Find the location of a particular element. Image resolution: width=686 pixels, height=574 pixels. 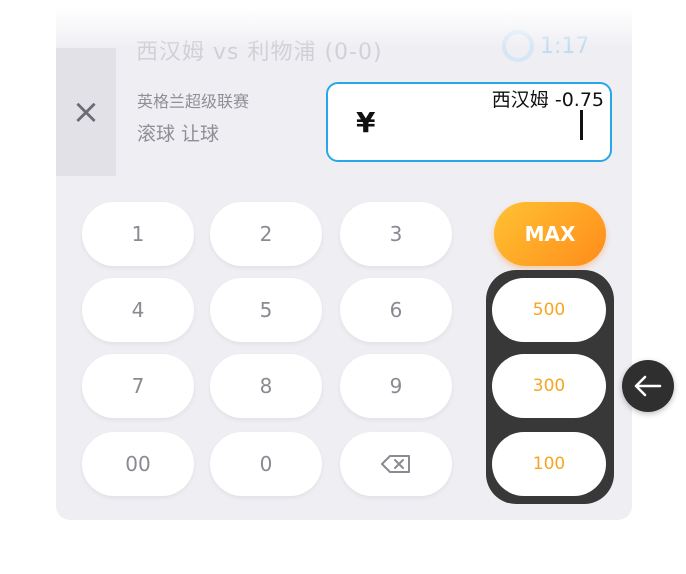

key-3: 3 is located at coordinates (396, 234).